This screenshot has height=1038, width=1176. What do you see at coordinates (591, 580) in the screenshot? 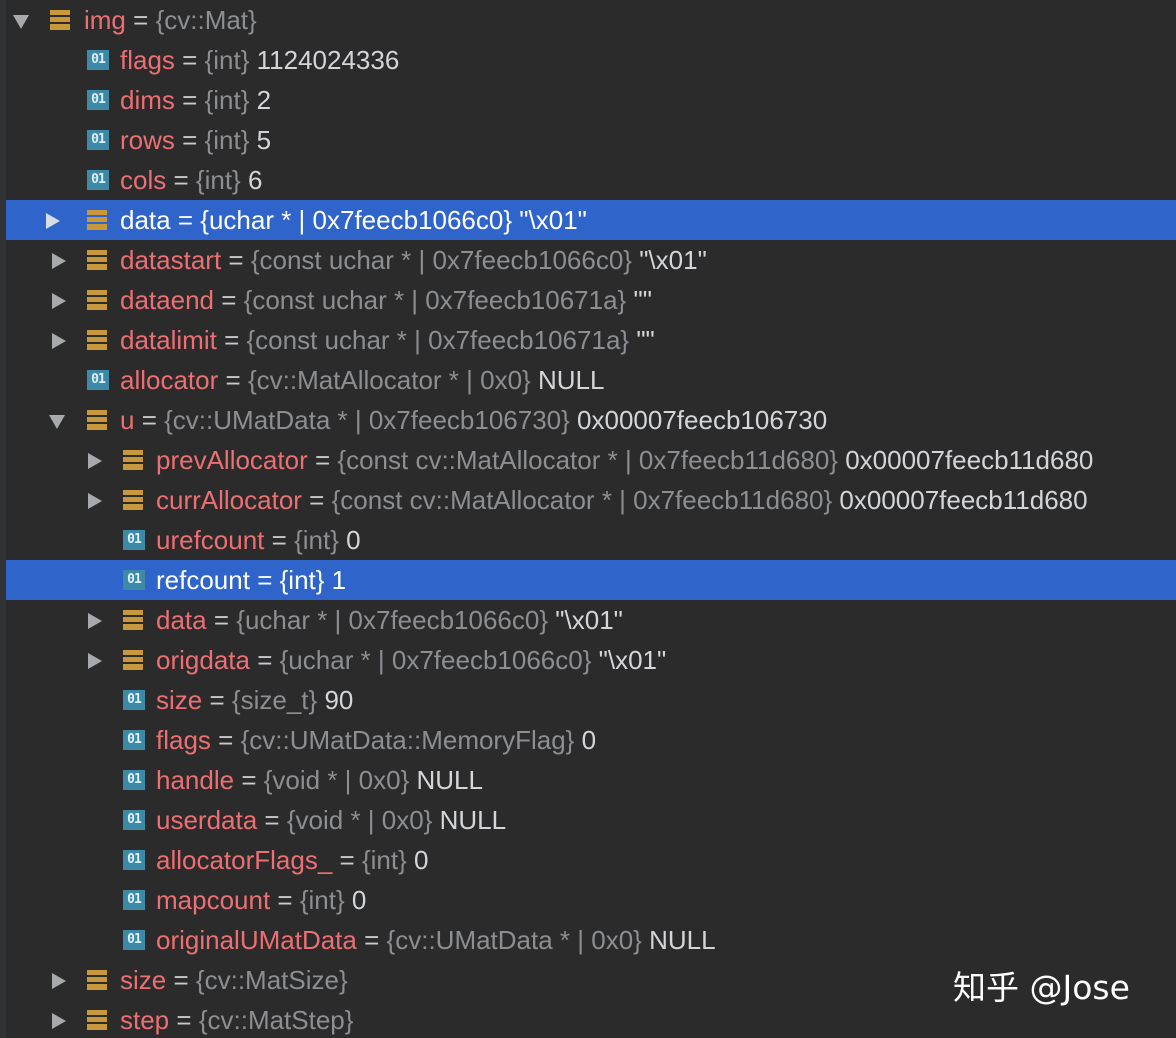
I see `variable-row-refcount: 01 refcount = {int} 1` at bounding box center [591, 580].